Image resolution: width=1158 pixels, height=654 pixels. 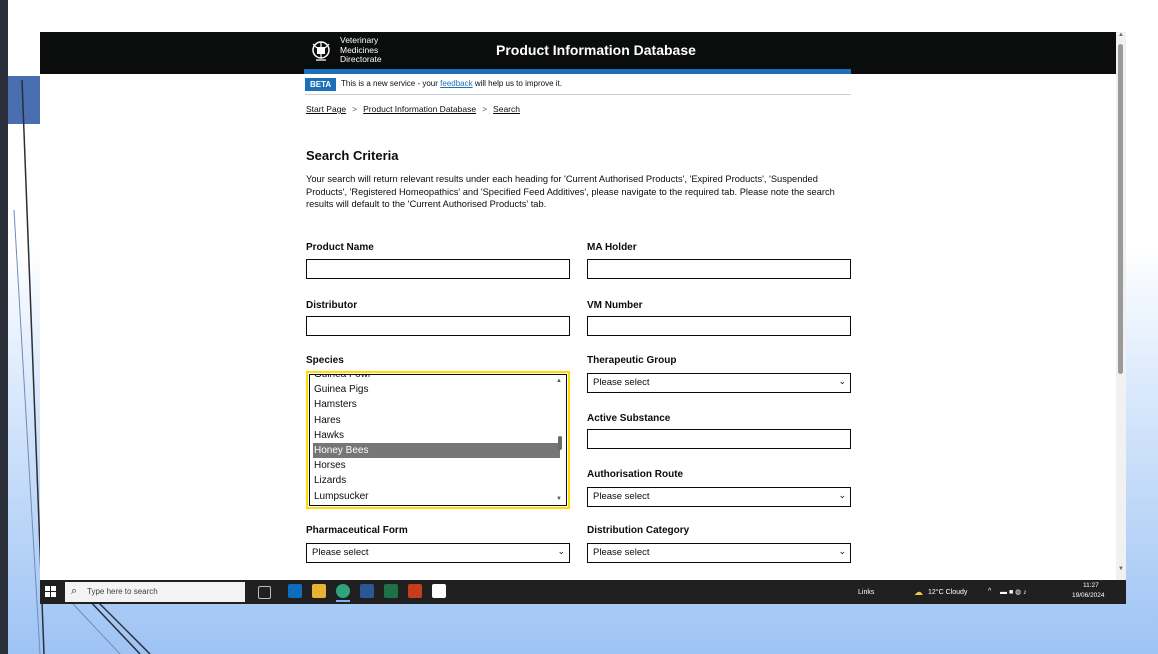 I want to click on teams-app-icon, so click(x=415, y=591).